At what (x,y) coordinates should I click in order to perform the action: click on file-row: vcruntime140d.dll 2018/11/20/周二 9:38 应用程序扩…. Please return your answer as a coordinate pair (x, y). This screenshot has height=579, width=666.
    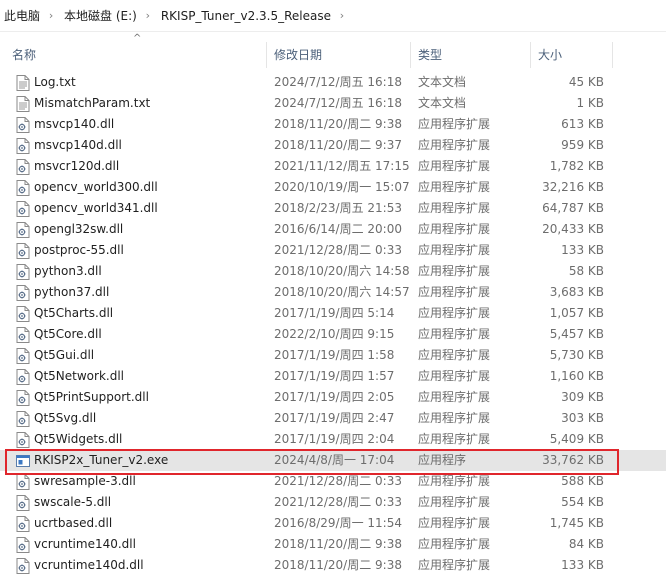
    Looking at the image, I should click on (333, 565).